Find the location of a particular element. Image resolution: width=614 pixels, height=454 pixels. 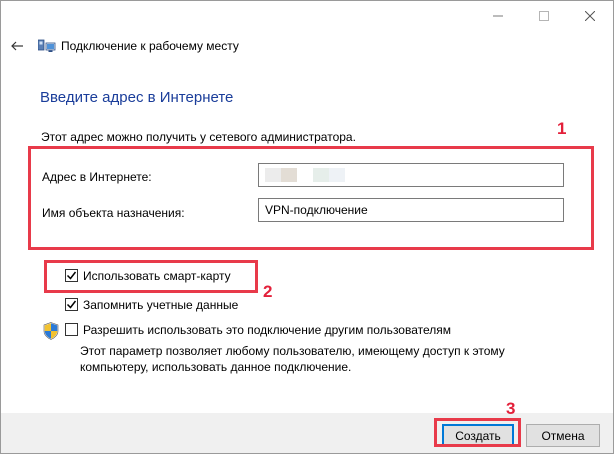

minimize-icon is located at coordinates (498, 16).